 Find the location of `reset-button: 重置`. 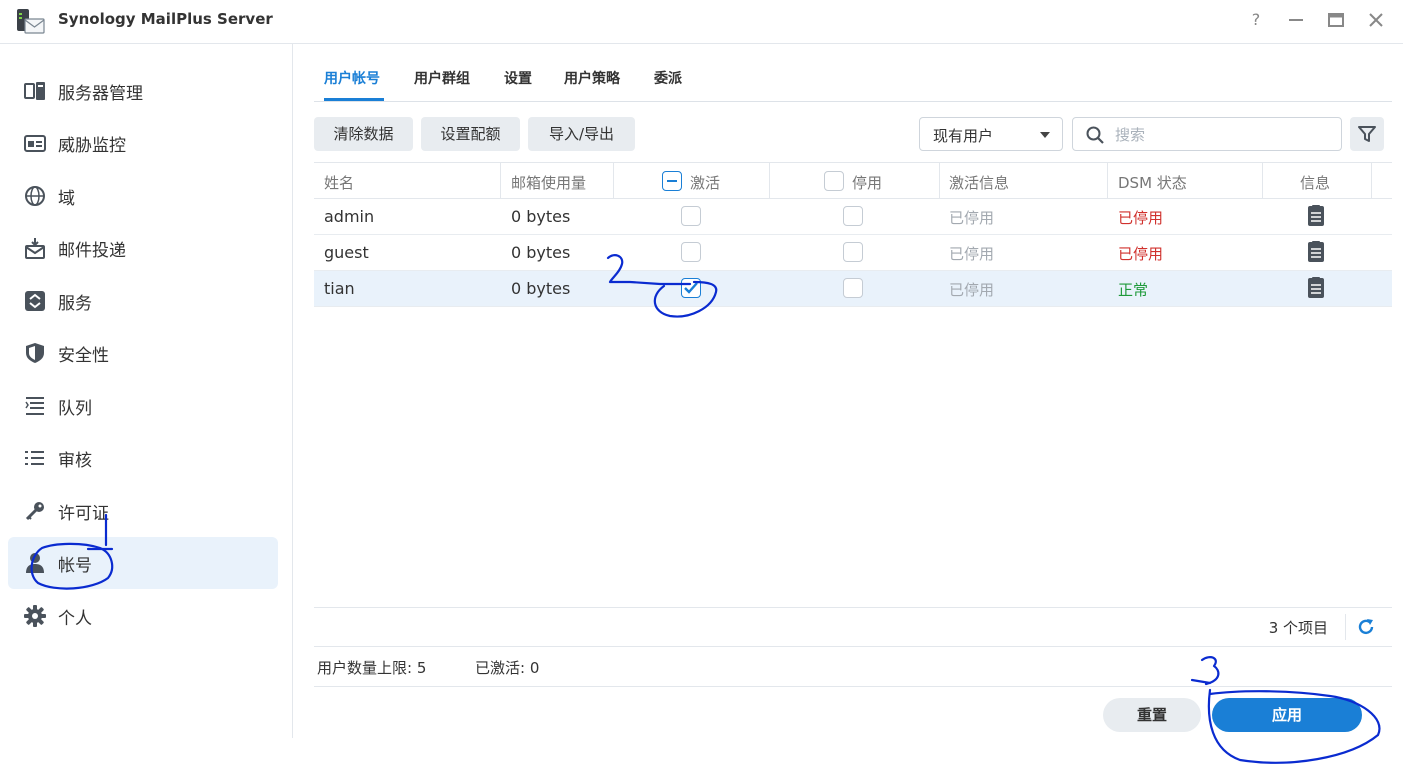

reset-button: 重置 is located at coordinates (1152, 715).